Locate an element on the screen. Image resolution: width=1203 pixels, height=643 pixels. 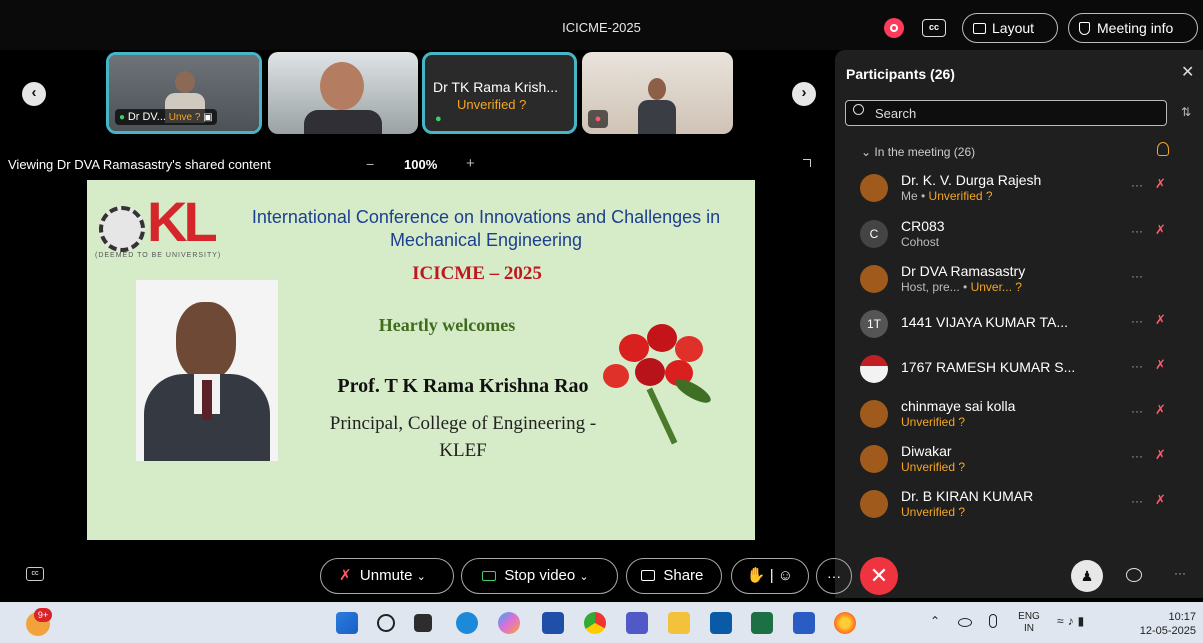
participant-row: chinmaye sai kolla Unverified ? ··· ✗ is located at coordinates (1020, 416).